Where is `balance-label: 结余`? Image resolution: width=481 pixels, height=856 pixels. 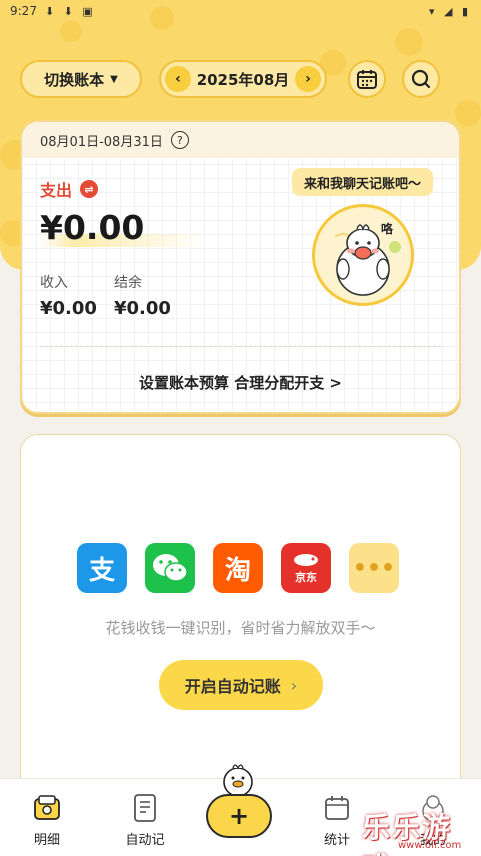
balance-label: 结余 is located at coordinates (128, 283).